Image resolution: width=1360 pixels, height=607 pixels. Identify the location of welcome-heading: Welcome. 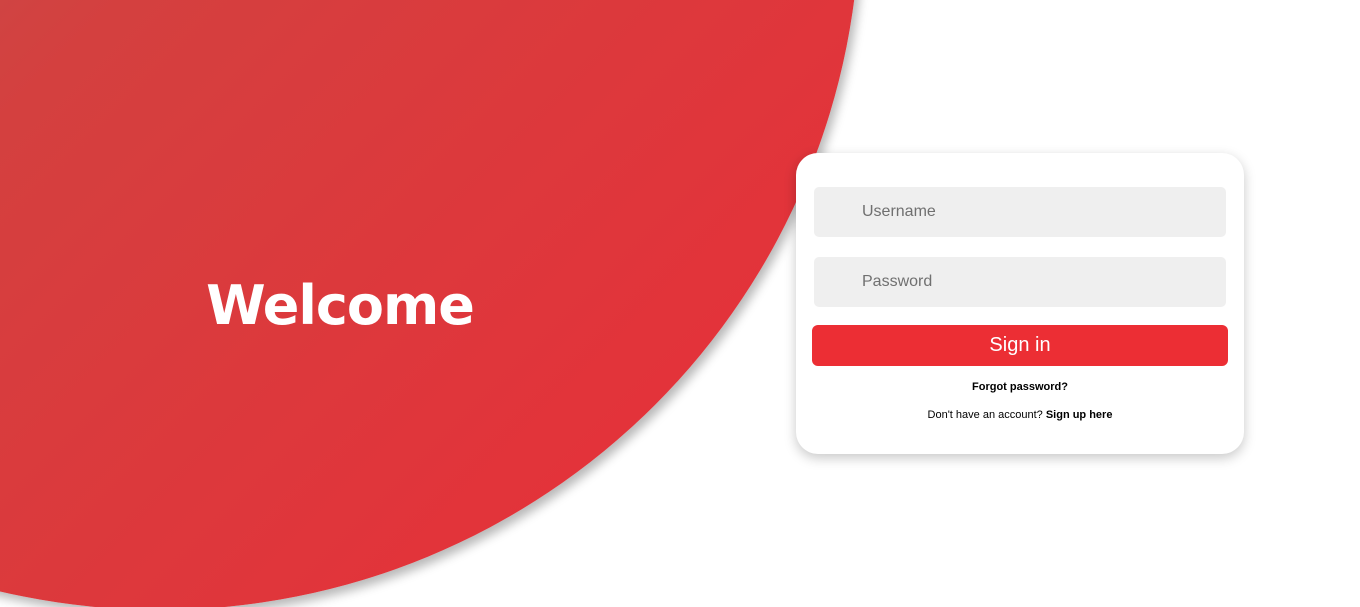
(340, 305).